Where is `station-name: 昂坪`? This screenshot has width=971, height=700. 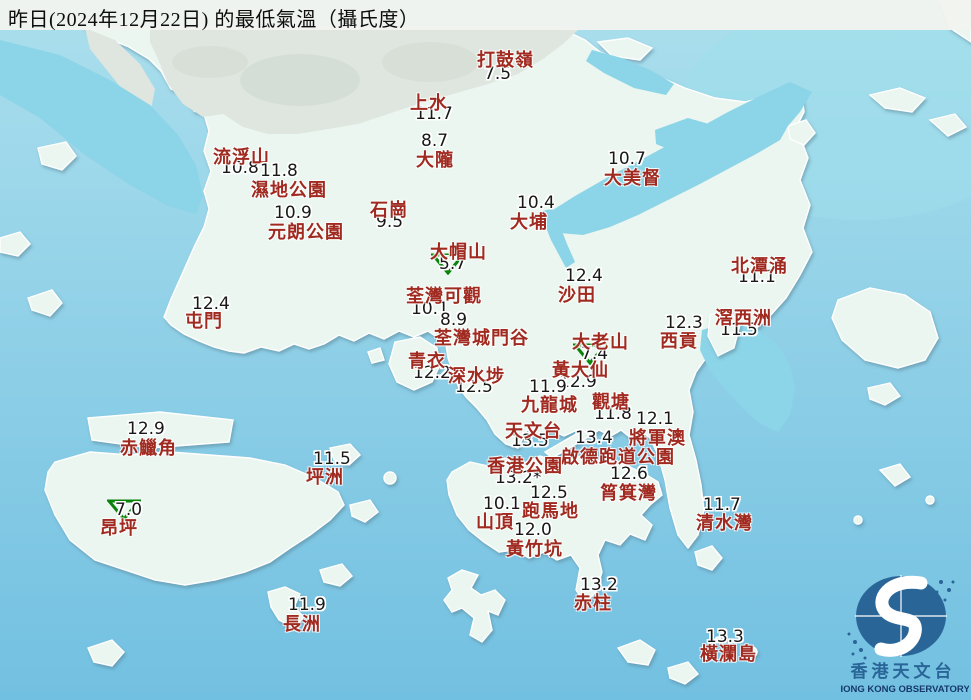 station-name: 昂坪 is located at coordinates (119, 528).